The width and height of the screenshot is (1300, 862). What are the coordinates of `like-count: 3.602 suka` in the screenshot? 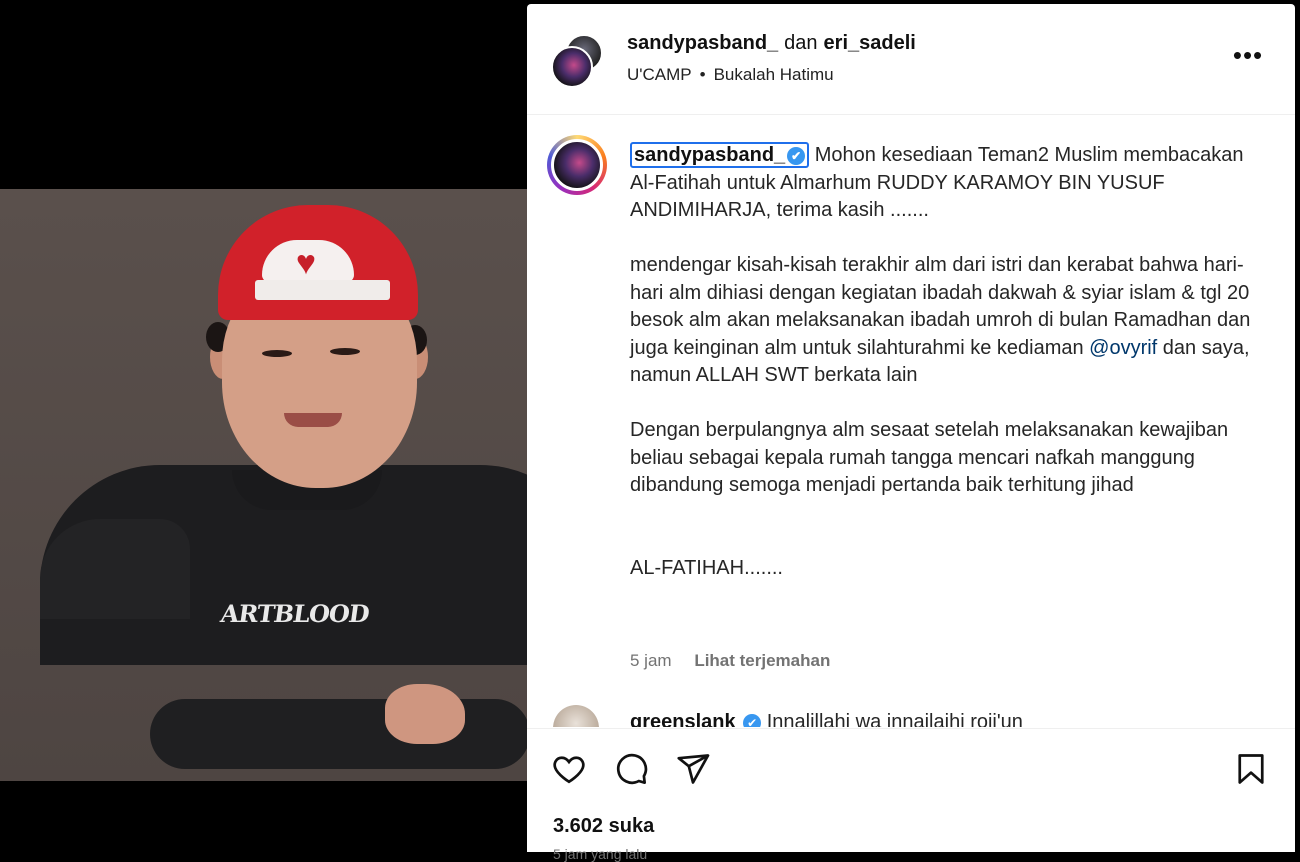 It's located at (603, 826).